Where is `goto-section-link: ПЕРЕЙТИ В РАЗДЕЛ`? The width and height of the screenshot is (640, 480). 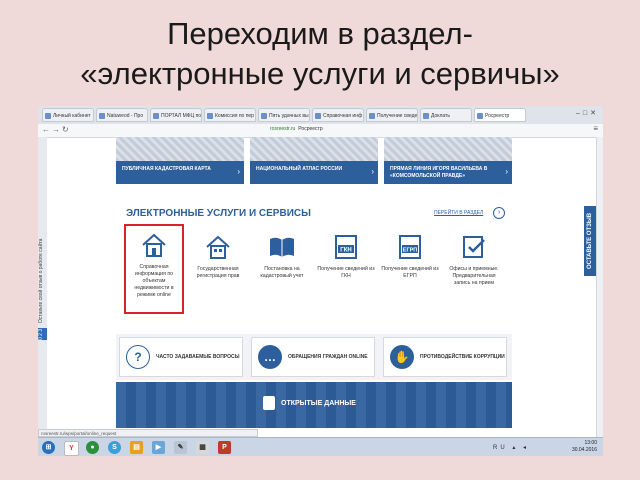
goto-section-link: ПЕРЕЙТИ В РАЗДЕЛ is located at coordinates (458, 213).